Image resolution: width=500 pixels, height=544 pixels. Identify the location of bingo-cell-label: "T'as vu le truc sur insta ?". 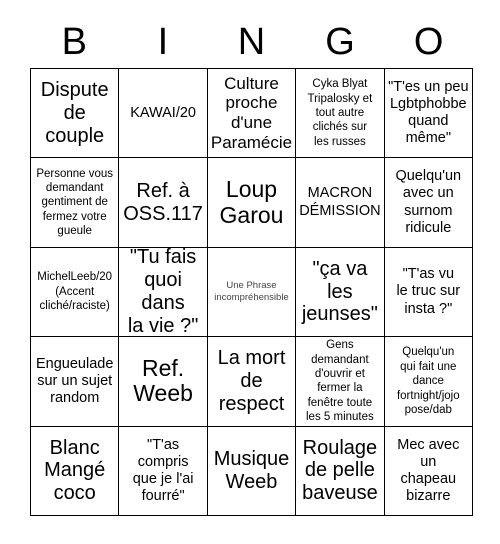
(428, 291).